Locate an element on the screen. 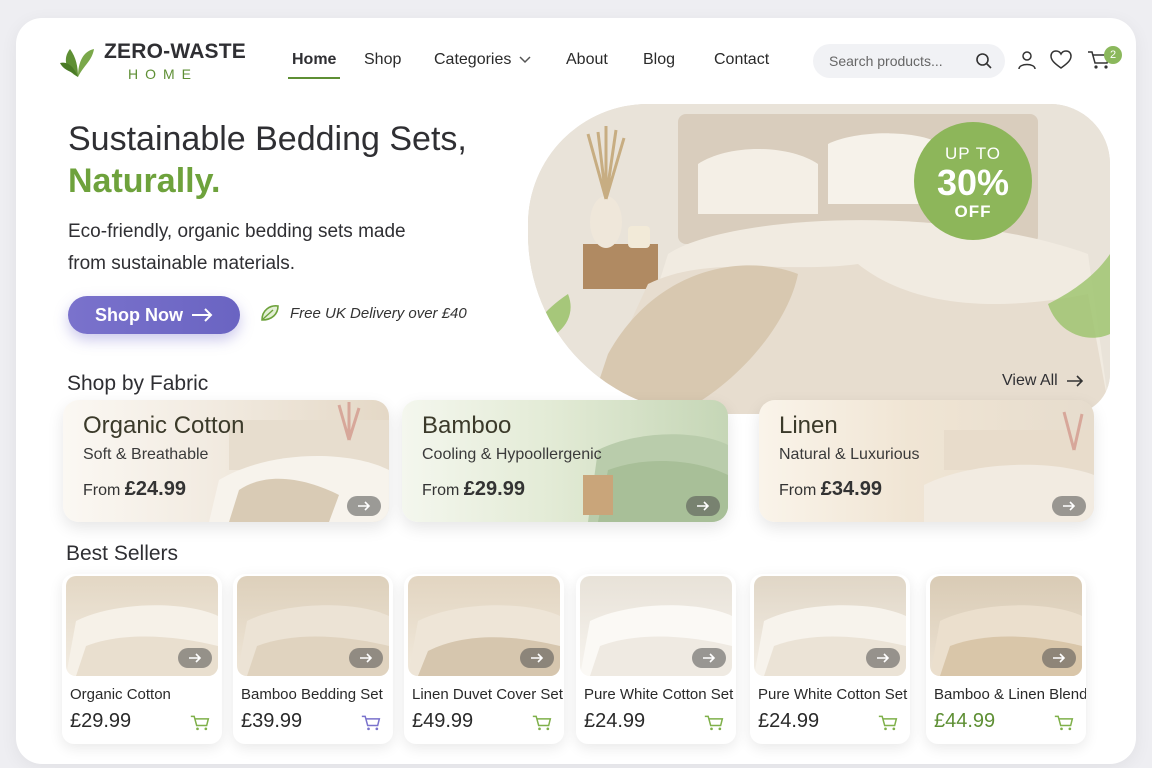  product-price: £29.99 is located at coordinates (101, 721).